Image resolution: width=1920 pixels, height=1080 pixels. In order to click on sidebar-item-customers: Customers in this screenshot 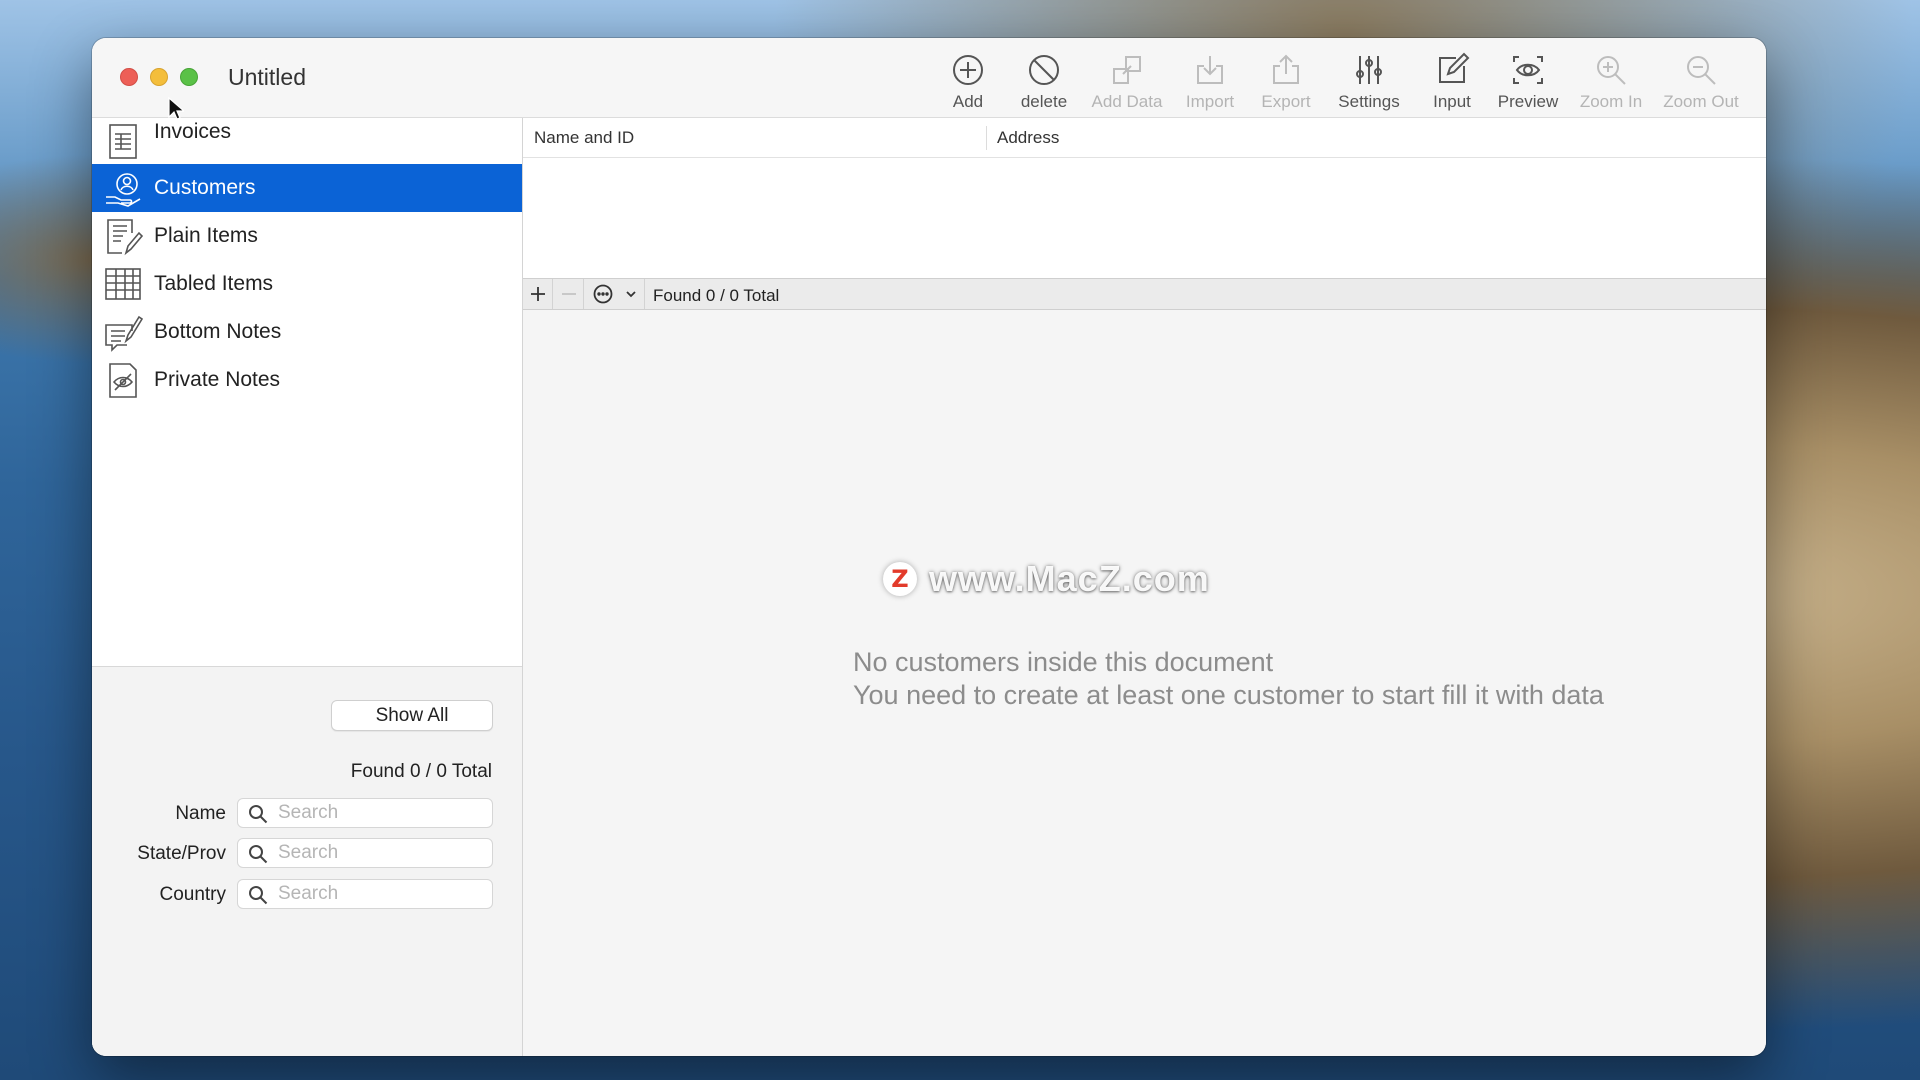, I will do `click(307, 188)`.